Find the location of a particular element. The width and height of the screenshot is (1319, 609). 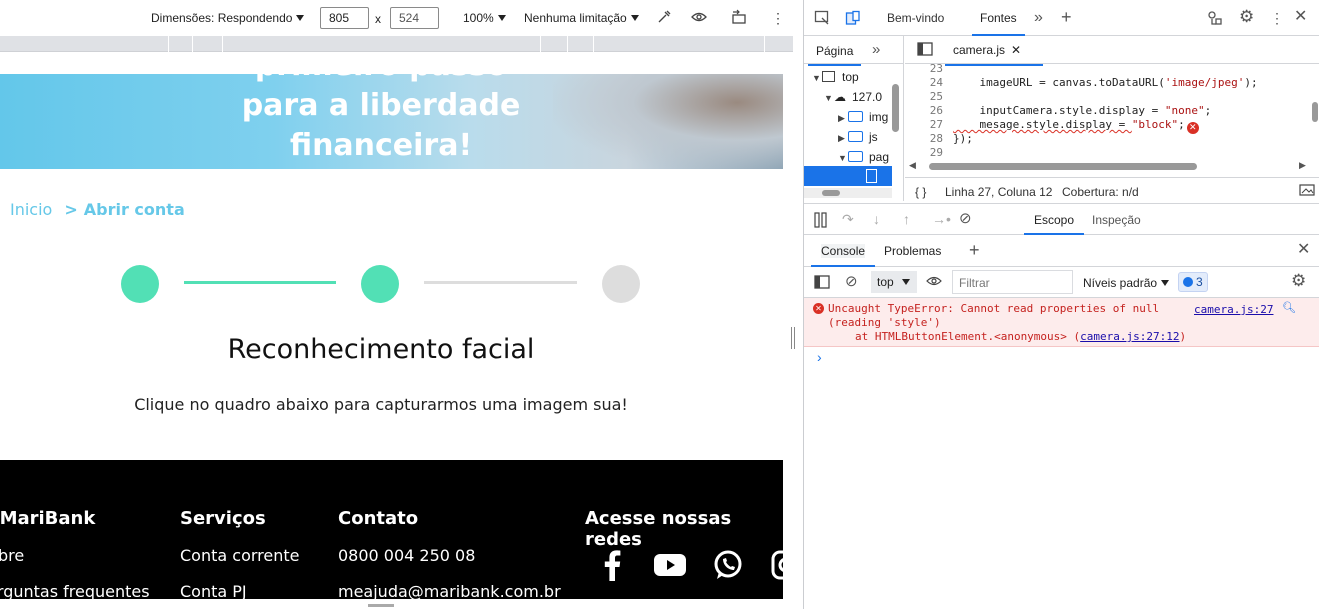

footer-col-social: Acesse nossas redes is located at coordinates (684, 529).